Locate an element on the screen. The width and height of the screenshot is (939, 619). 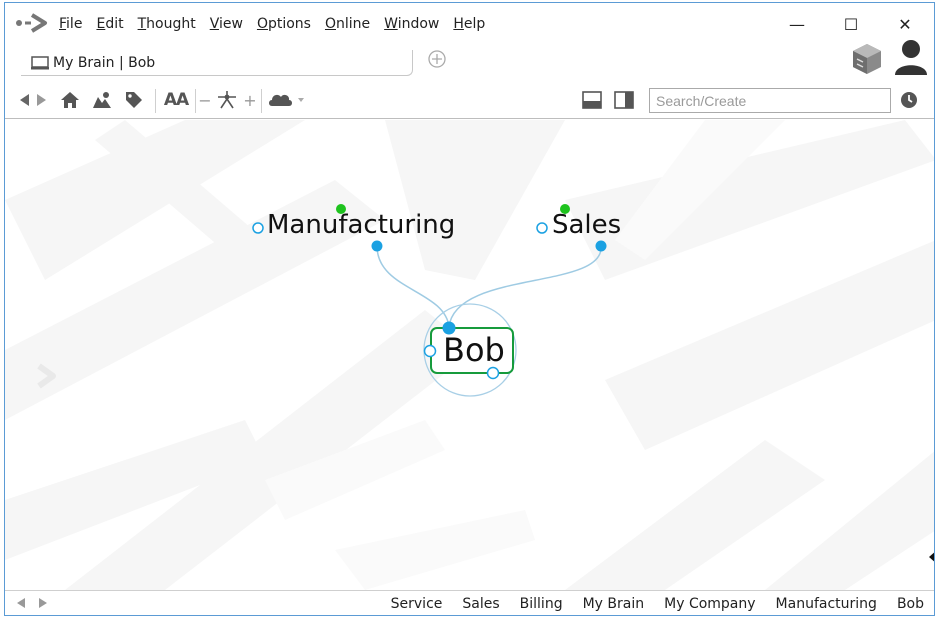
add-tab-icon is located at coordinates (437, 59).